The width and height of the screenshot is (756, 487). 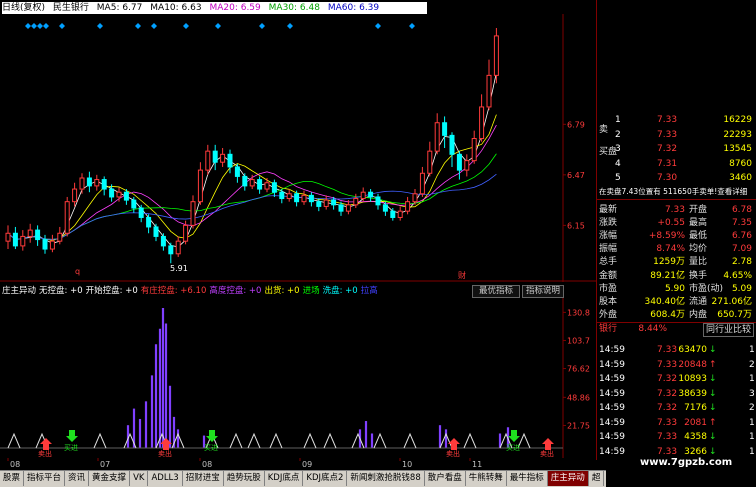 I want to click on tab-item: KDJ底点, so click(x=284, y=478).